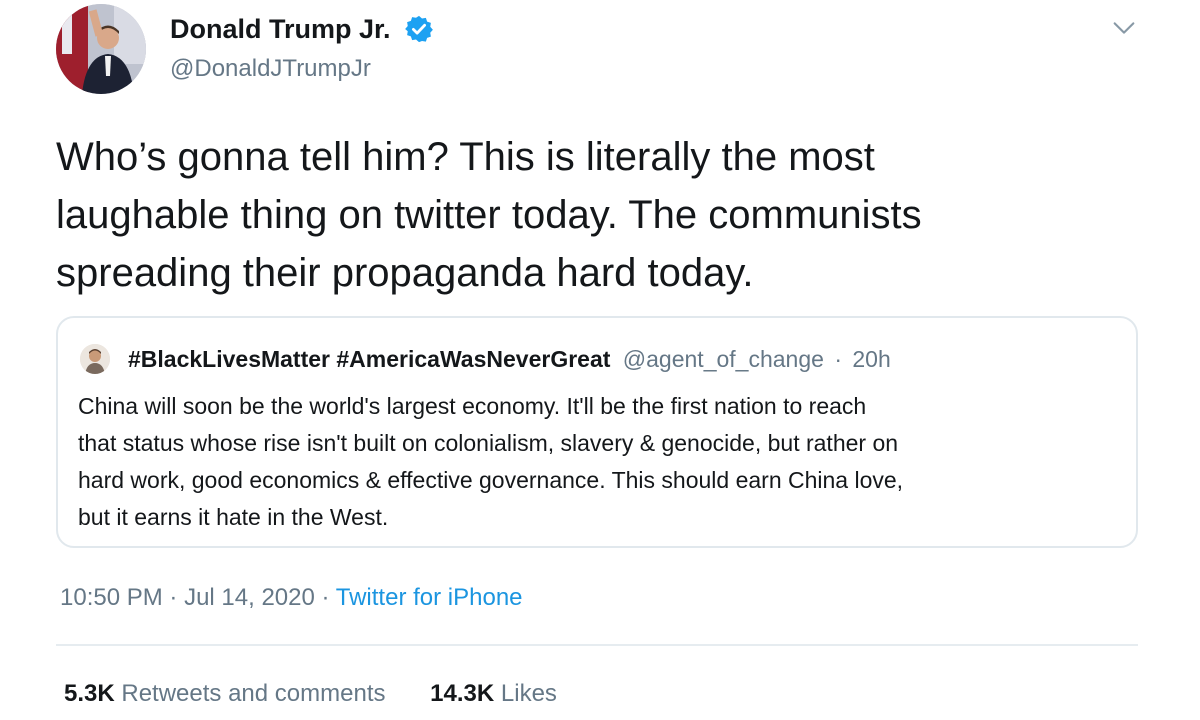  Describe the element at coordinates (528, 693) in the screenshot. I see `likes-label: Likes` at that location.